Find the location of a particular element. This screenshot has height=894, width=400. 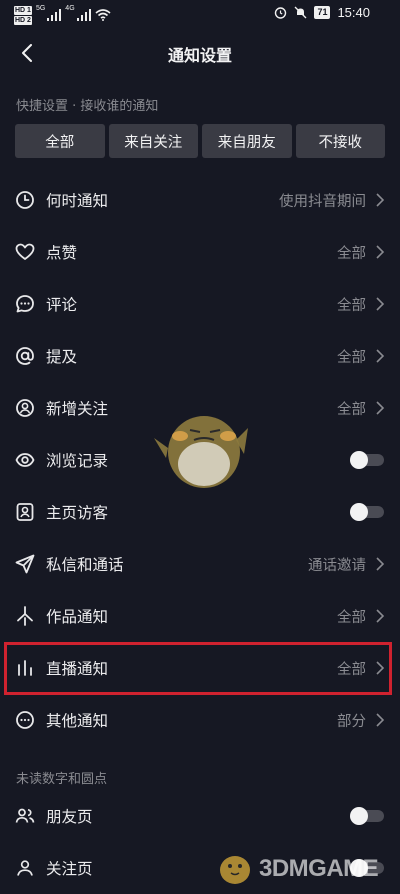

more-dots-icon is located at coordinates (25, 720).